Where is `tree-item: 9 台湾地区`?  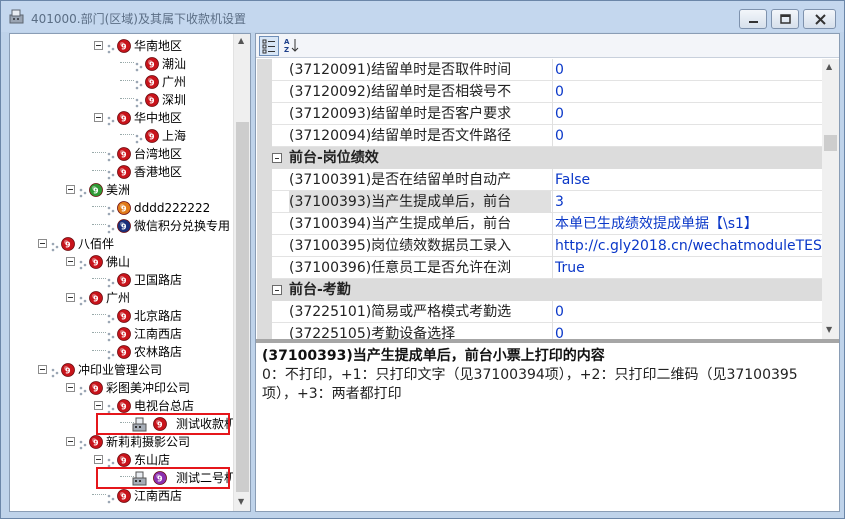
tree-item: 9 台湾地区 is located at coordinates (123, 154).